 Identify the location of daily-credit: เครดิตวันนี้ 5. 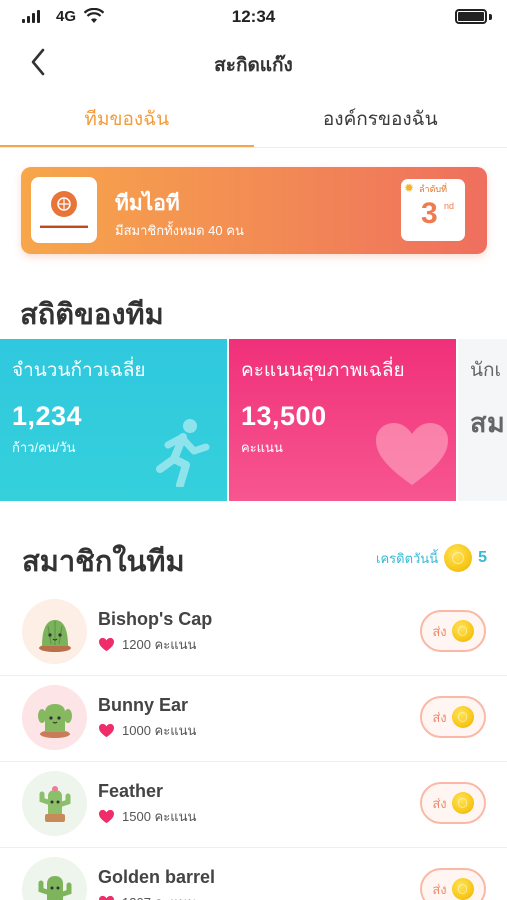
(431, 558).